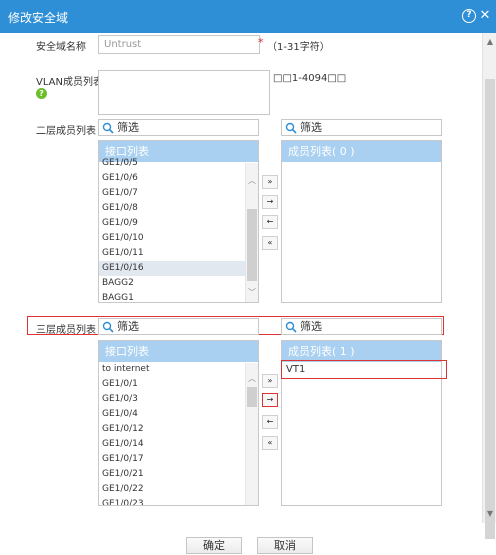  I want to click on layer2-member-list: 成员列表( 0 ), so click(361, 221).